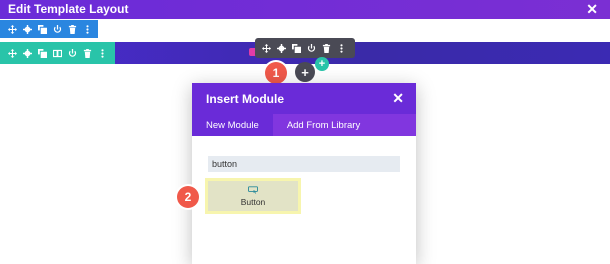 This screenshot has height=264, width=610. What do you see at coordinates (68, 9) in the screenshot?
I see `window-title: Edit Template Layout` at bounding box center [68, 9].